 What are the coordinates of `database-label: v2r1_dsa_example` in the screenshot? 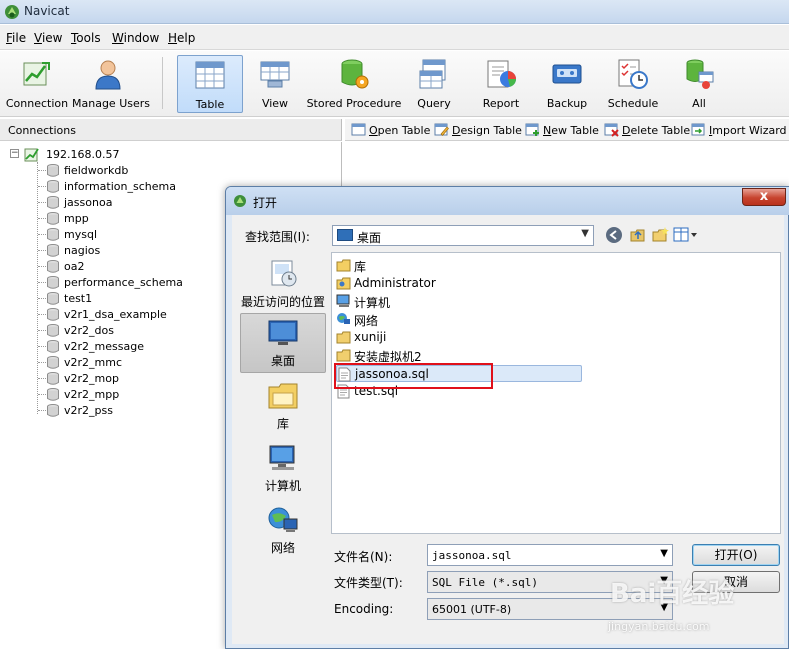 It's located at (115, 314).